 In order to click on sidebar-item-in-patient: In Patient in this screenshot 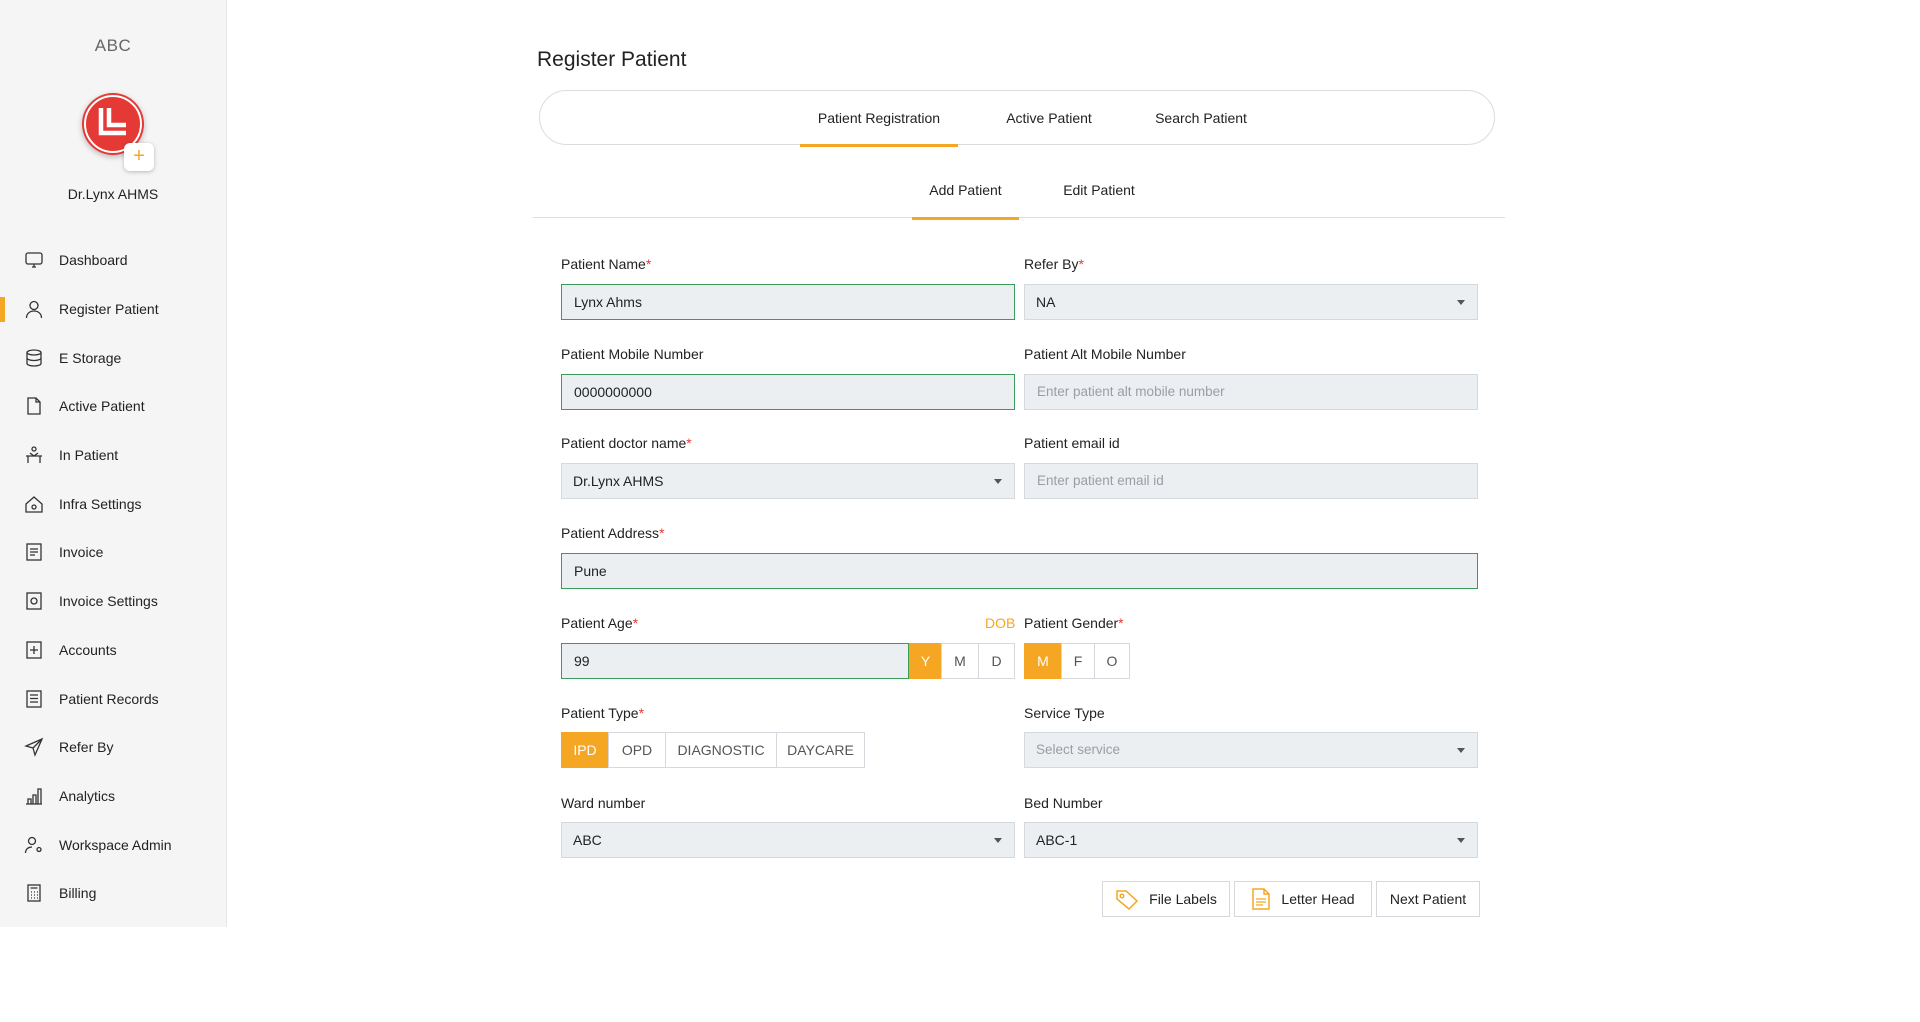, I will do `click(113, 455)`.